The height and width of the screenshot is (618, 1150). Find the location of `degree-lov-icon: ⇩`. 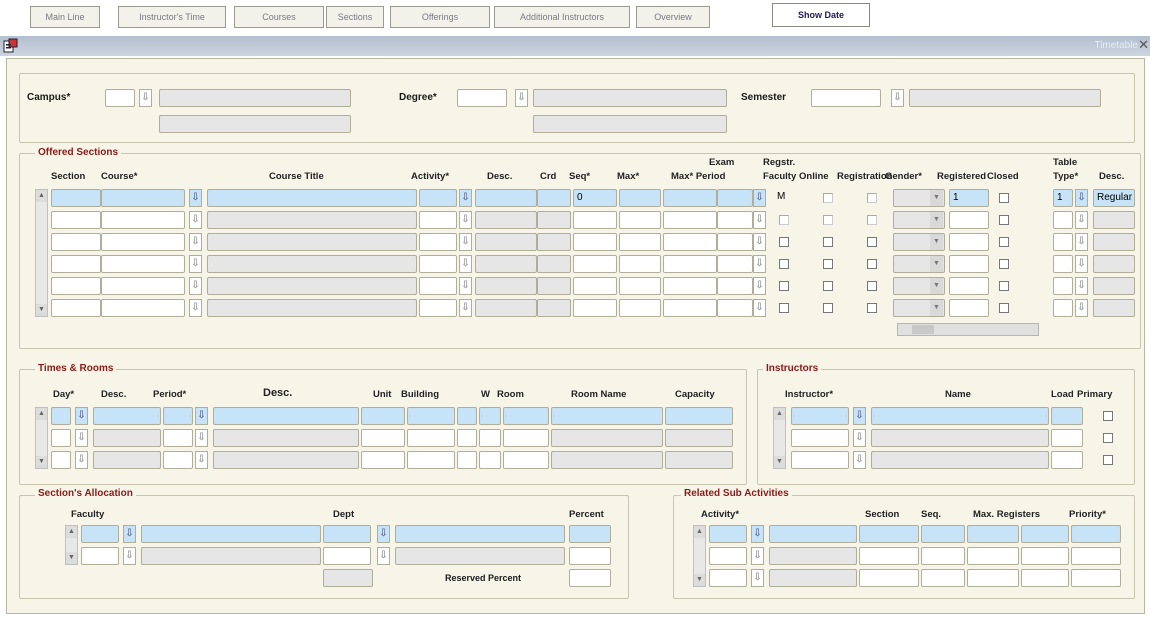

degree-lov-icon: ⇩ is located at coordinates (521, 98).